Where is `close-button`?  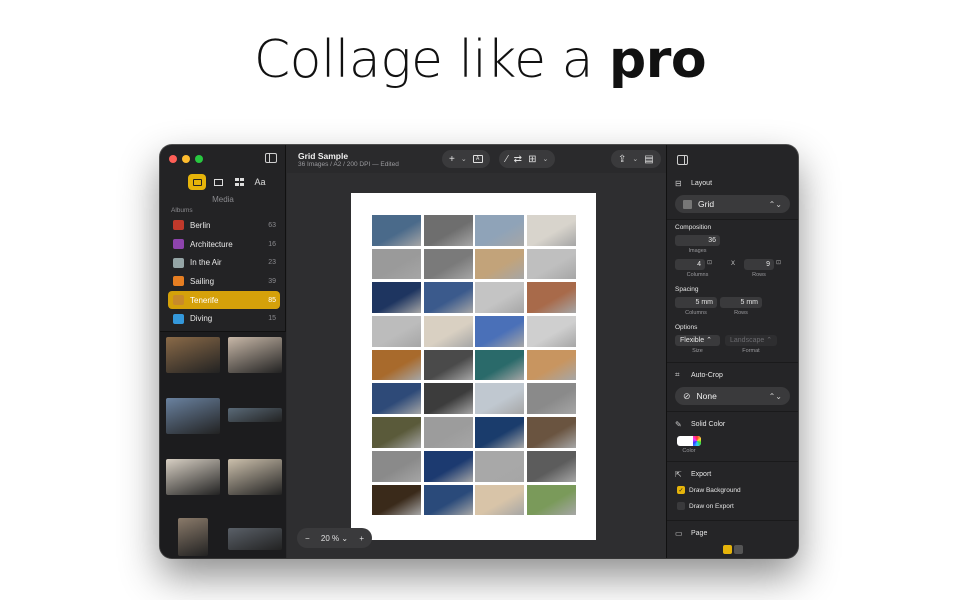 close-button is located at coordinates (173, 159).